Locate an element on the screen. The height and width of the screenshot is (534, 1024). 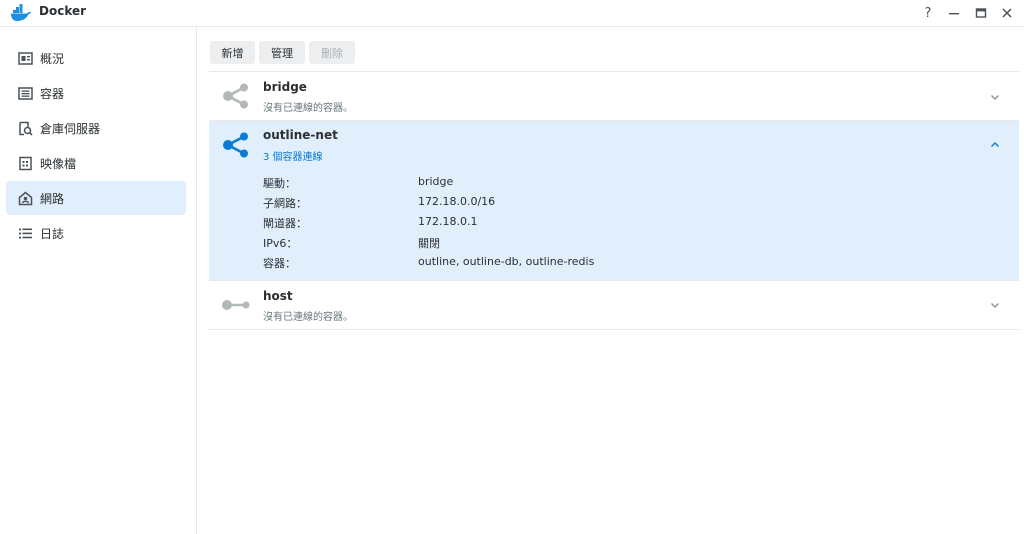
title-bar: Docker ? is located at coordinates (512, 13).